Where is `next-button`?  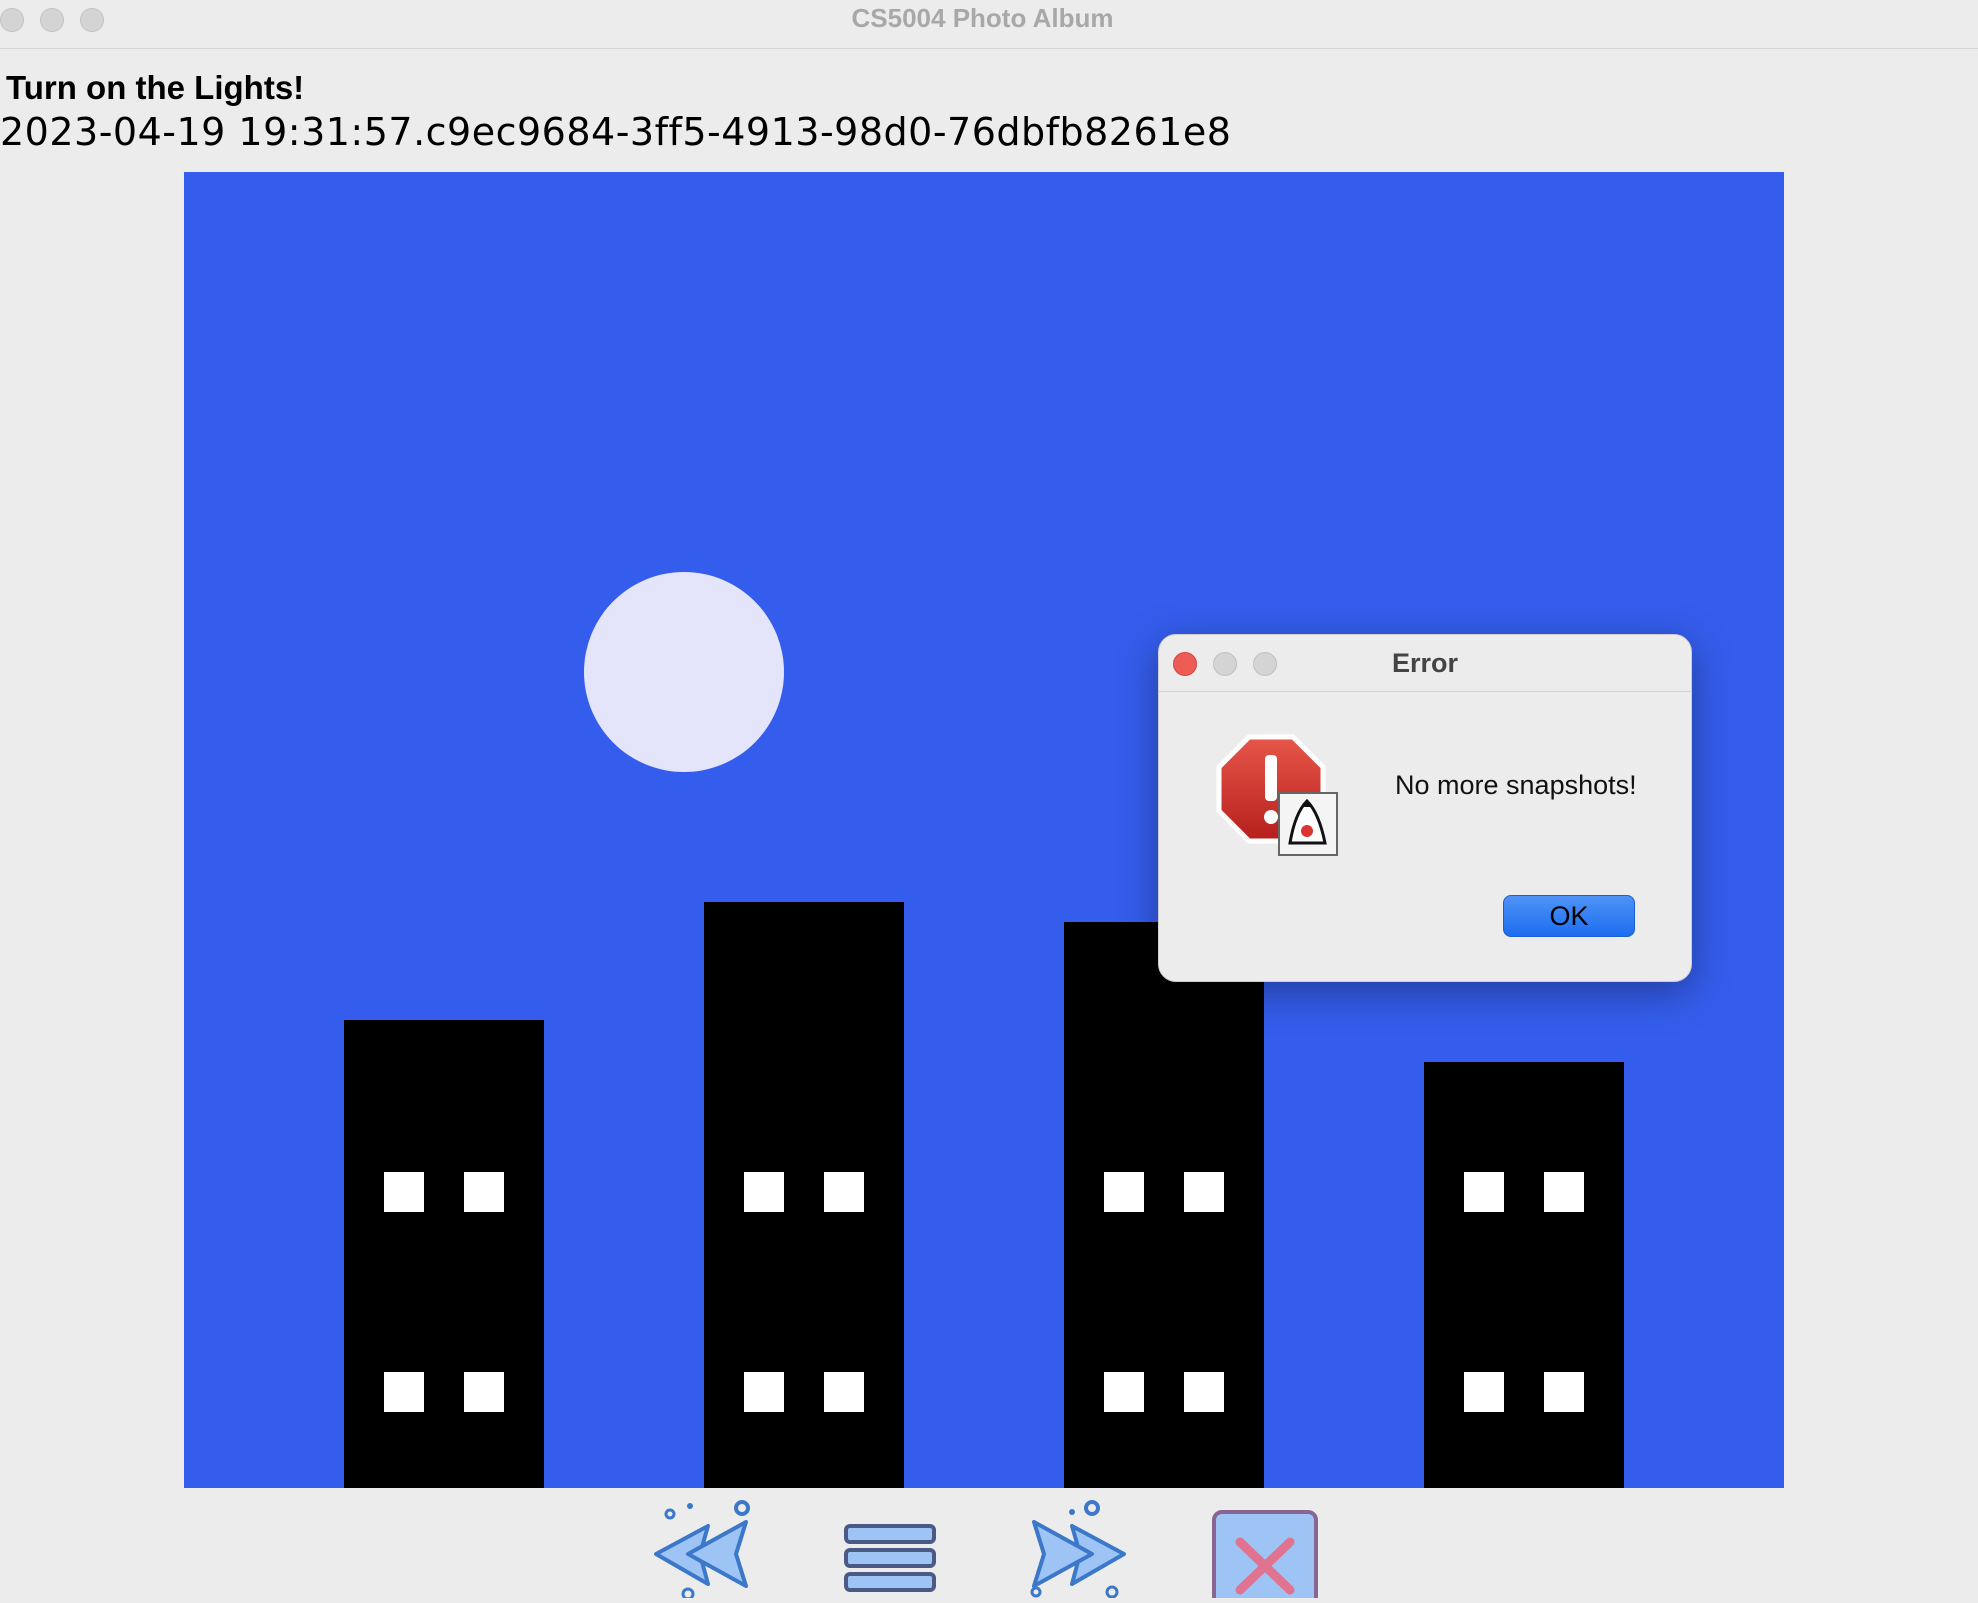
next-button is located at coordinates (1075, 1548).